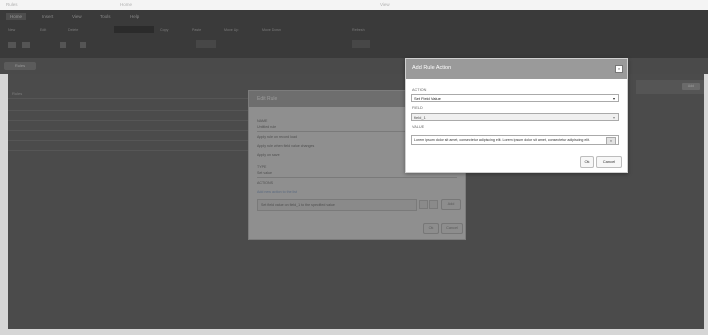 The height and width of the screenshot is (335, 708). Describe the element at coordinates (134, 29) in the screenshot. I see `ribbon-search-box` at that location.